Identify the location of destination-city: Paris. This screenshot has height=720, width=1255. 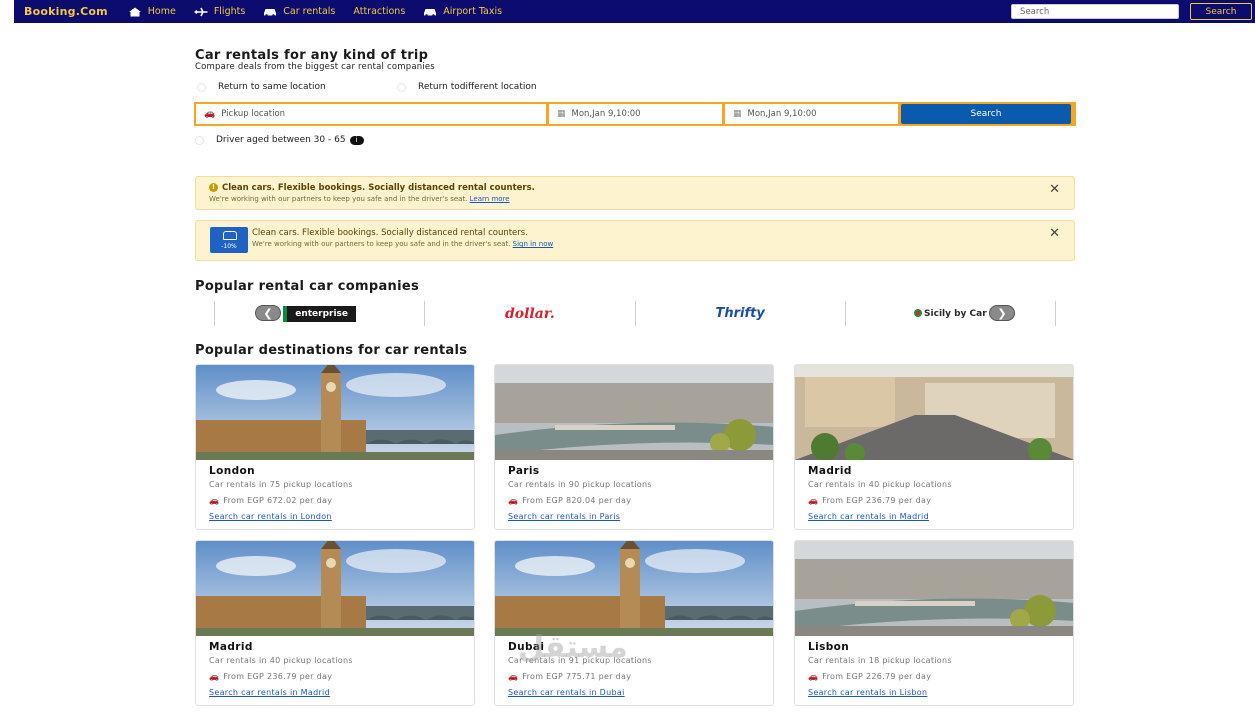
(524, 471).